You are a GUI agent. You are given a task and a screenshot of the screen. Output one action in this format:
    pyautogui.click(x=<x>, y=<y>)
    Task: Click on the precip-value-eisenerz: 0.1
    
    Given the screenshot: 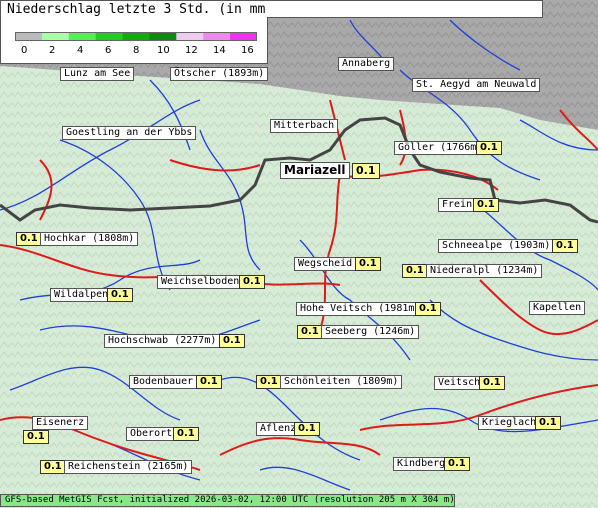 What is the action you would take?
    pyautogui.click(x=36, y=437)
    